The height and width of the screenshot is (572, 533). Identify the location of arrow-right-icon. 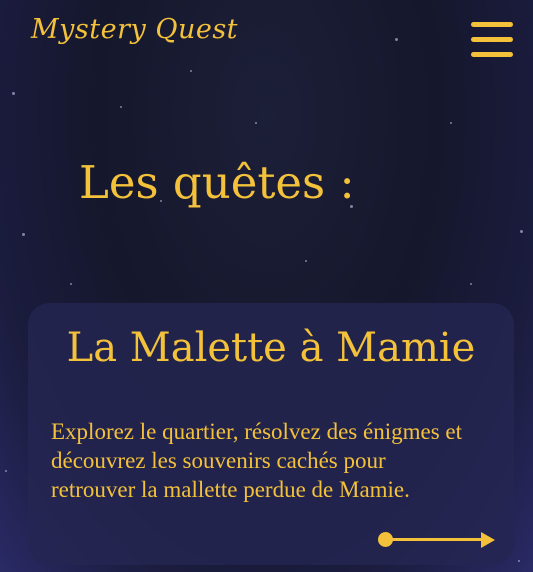
(437, 540).